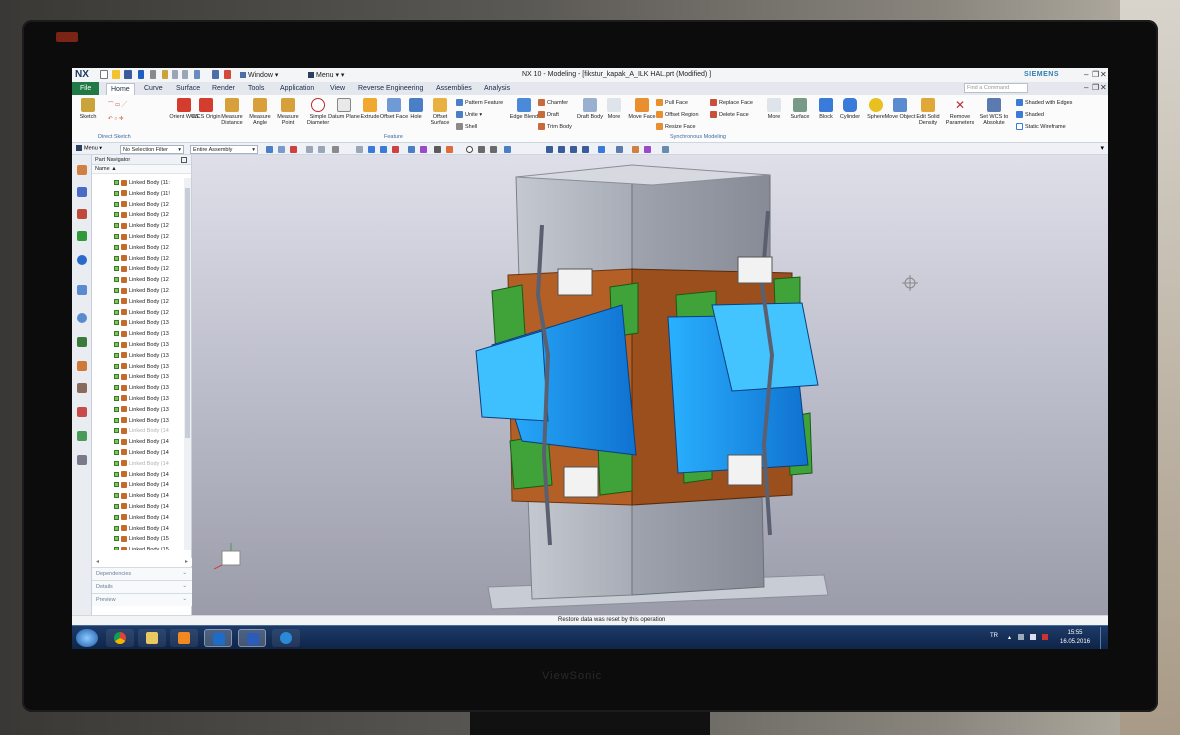  I want to click on curve-snap-icon, so click(395, 149).